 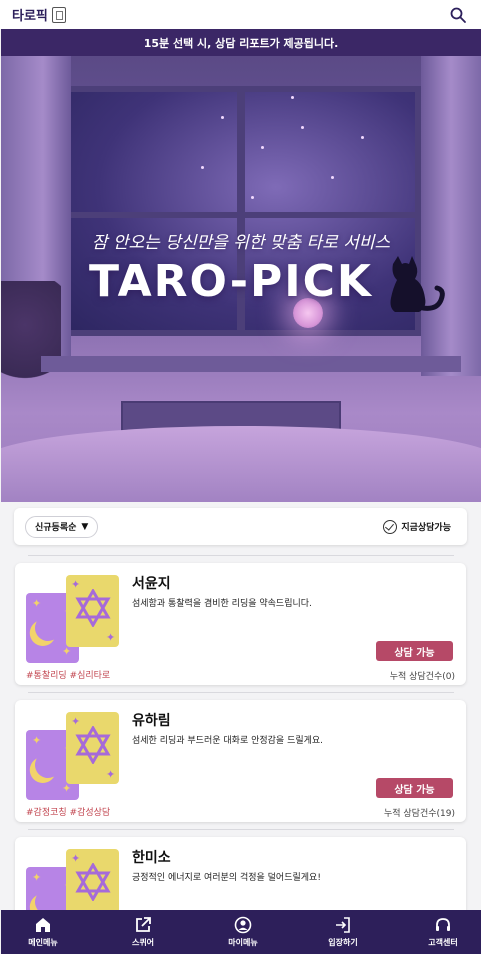 What do you see at coordinates (458, 15) in the screenshot?
I see `search-icon` at bounding box center [458, 15].